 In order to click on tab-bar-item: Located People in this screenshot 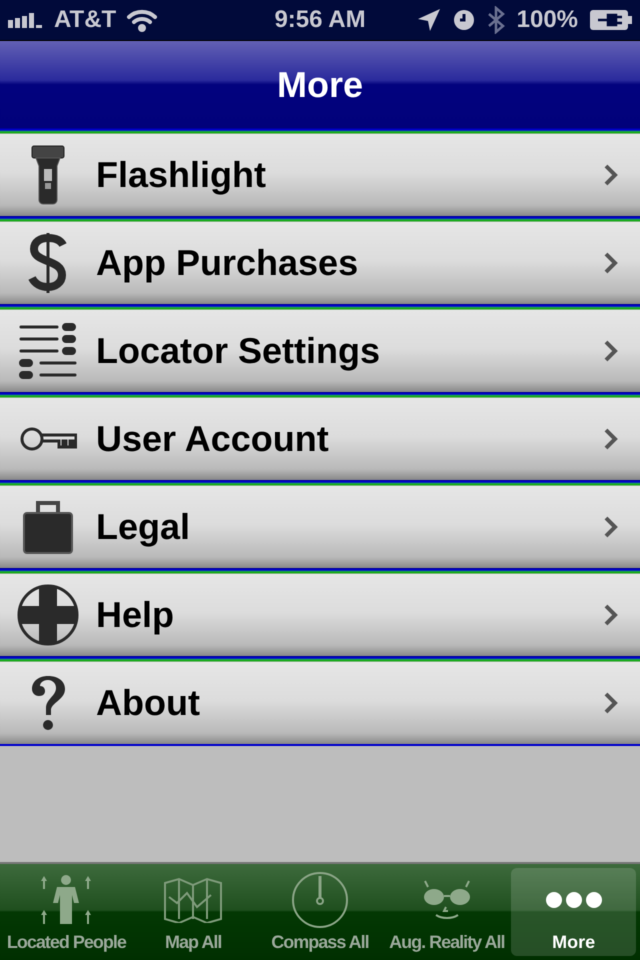, I will do `click(66, 912)`.